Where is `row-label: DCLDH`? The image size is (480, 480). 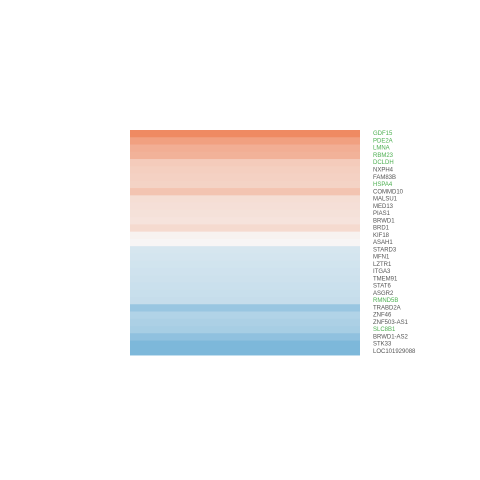 row-label: DCLDH is located at coordinates (383, 163).